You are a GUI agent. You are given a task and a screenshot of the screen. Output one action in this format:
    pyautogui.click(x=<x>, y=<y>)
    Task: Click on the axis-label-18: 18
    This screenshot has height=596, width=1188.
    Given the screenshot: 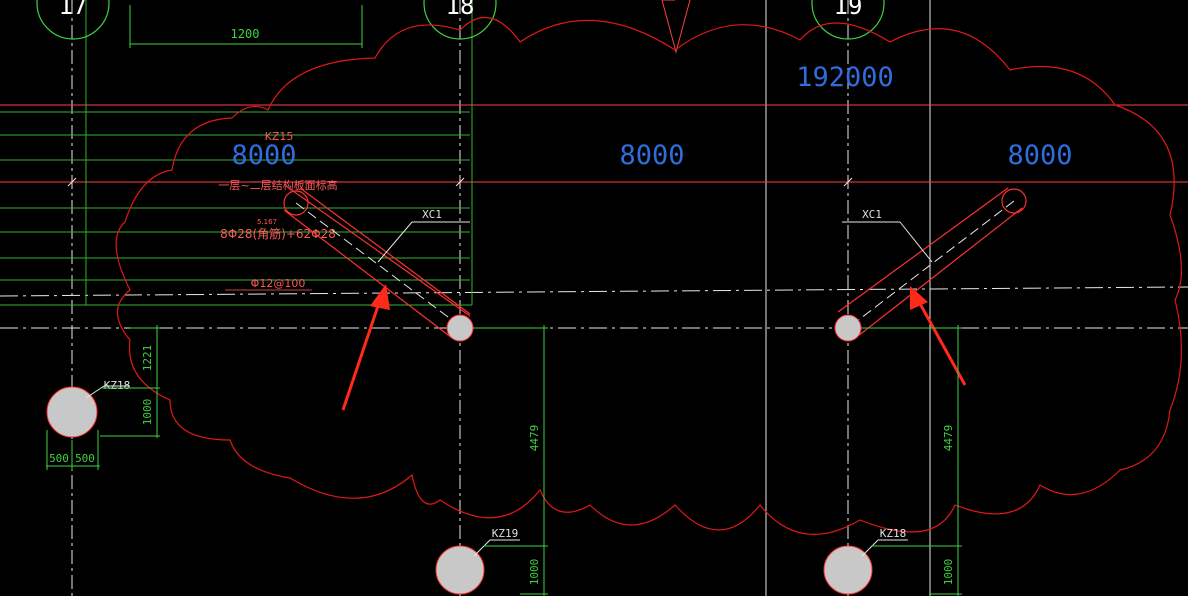 What is the action you would take?
    pyautogui.click(x=460, y=10)
    